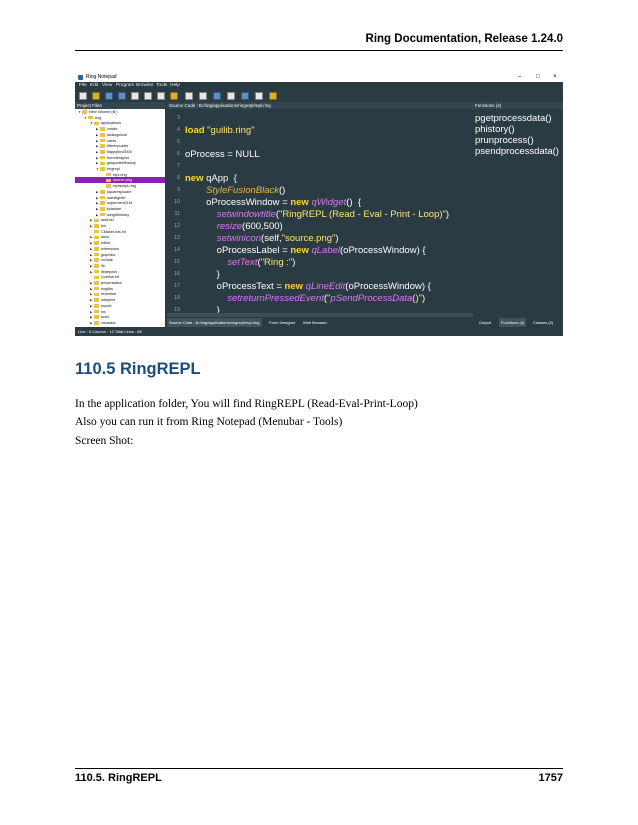 The image size is (638, 825). What do you see at coordinates (495, 129) in the screenshot?
I see `function-item: phistory()` at bounding box center [495, 129].